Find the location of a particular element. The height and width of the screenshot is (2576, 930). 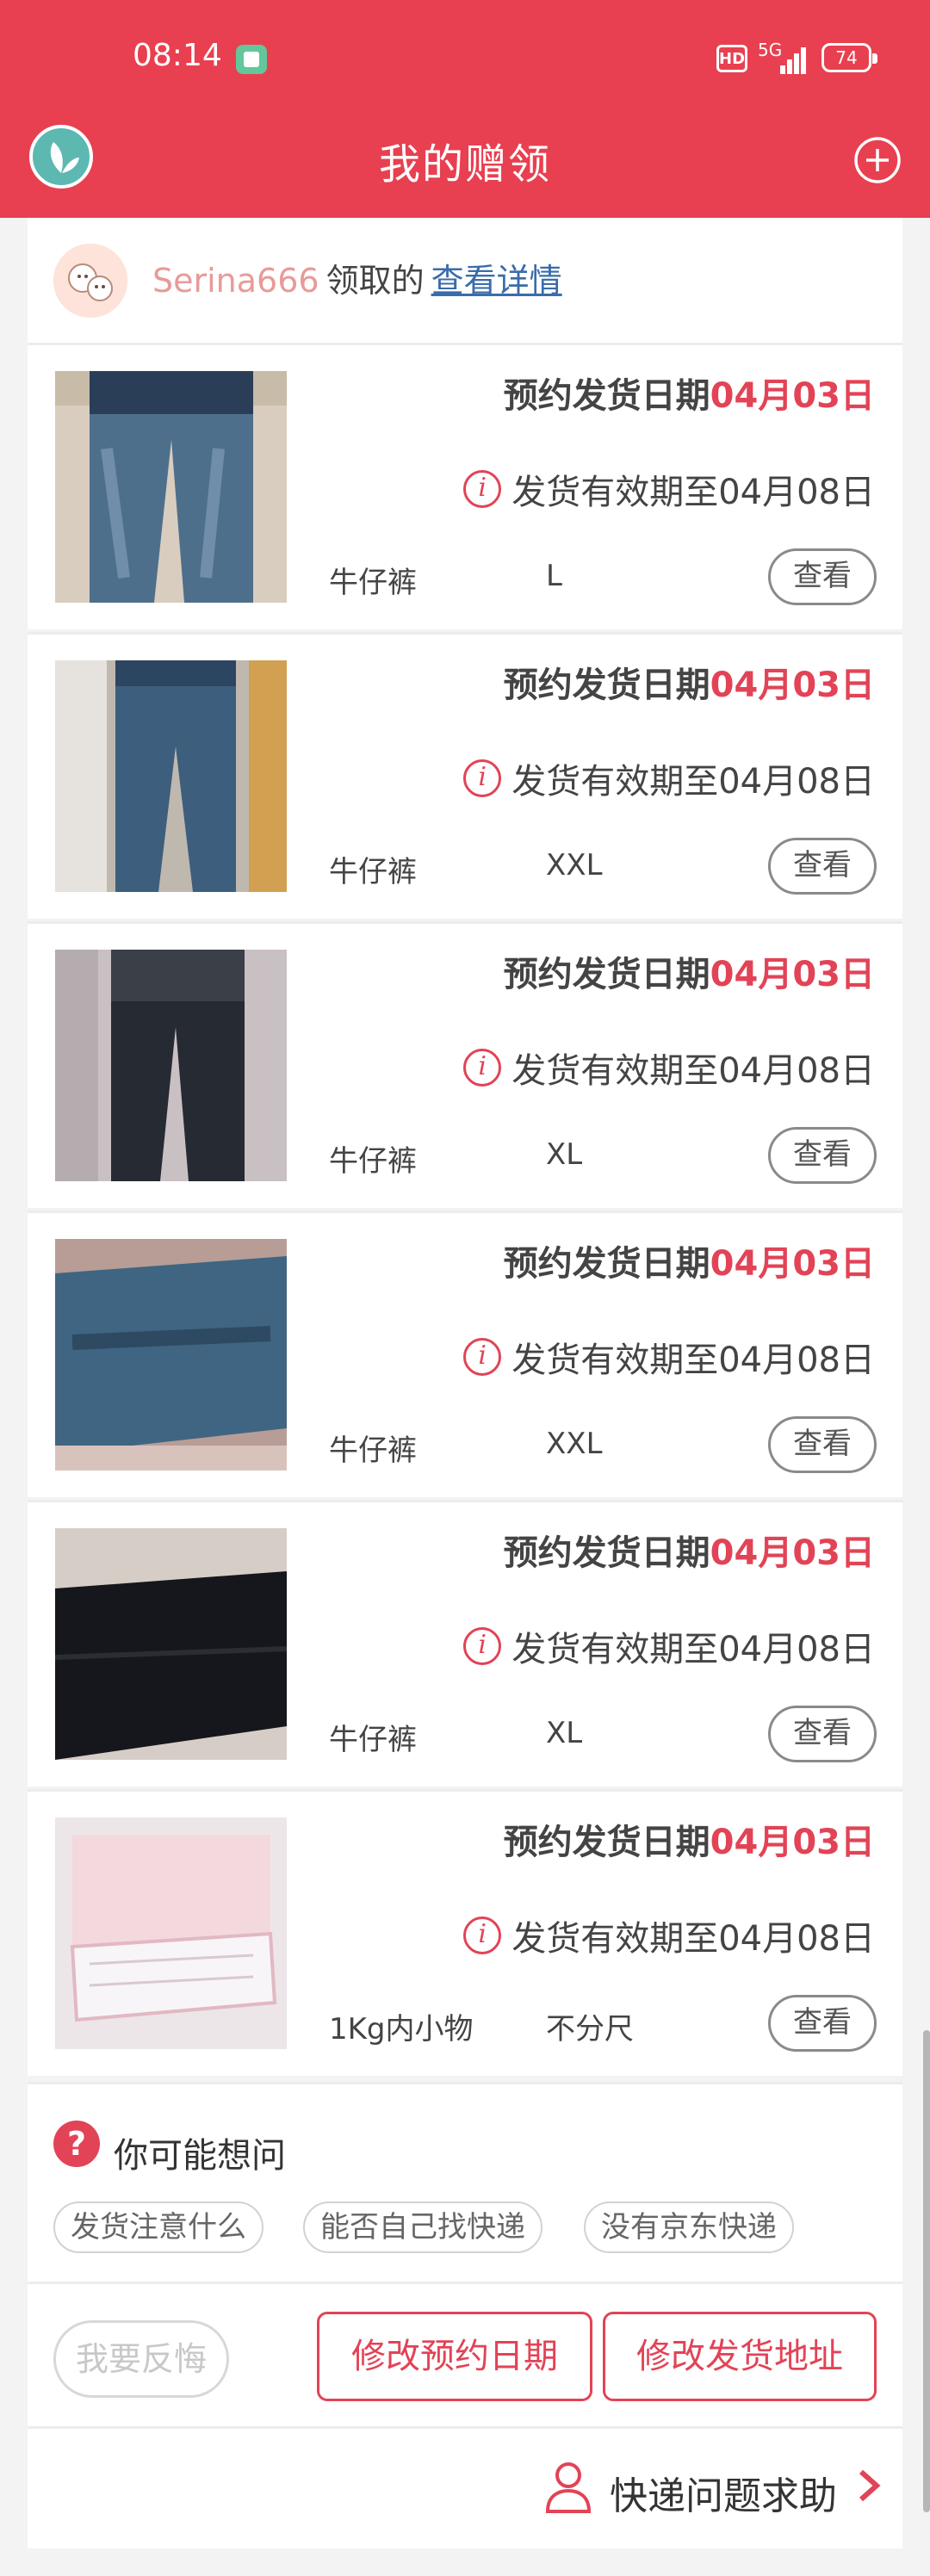

top-bar: 08:14 HD 5G 74 我的赠领 is located at coordinates (465, 109).